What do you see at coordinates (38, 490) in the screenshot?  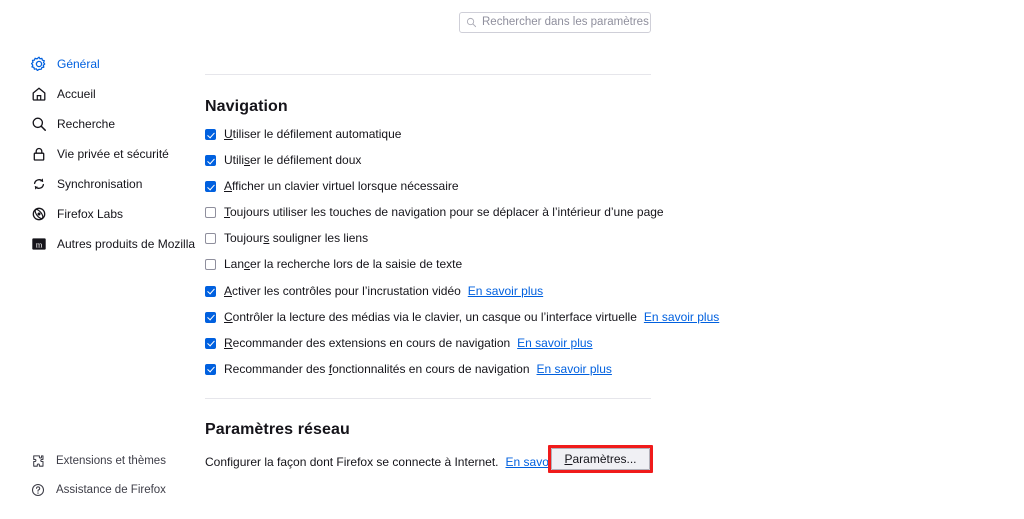 I see `question-circle-icon` at bounding box center [38, 490].